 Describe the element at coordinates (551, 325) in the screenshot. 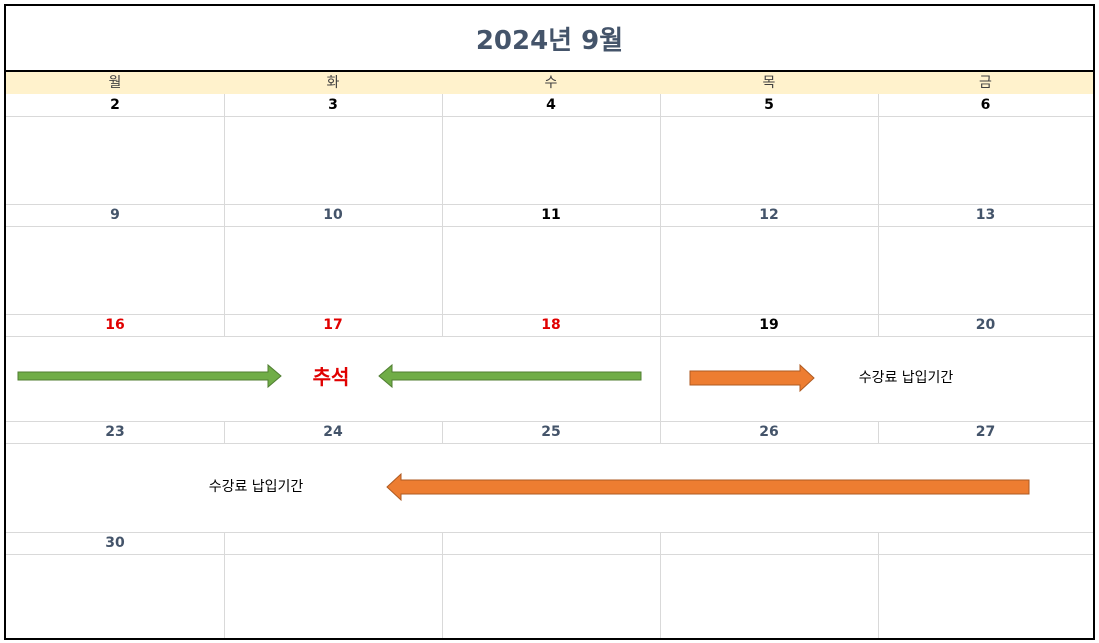

I see `date-cell: 18` at that location.